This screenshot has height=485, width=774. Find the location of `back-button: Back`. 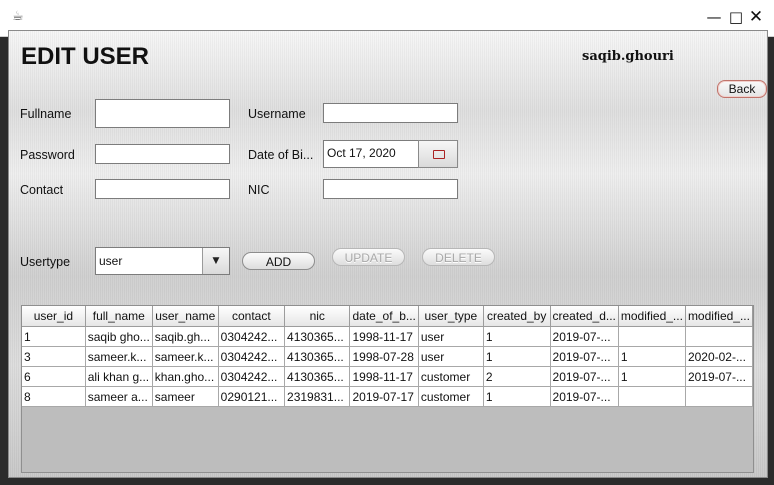

back-button: Back is located at coordinates (742, 89).